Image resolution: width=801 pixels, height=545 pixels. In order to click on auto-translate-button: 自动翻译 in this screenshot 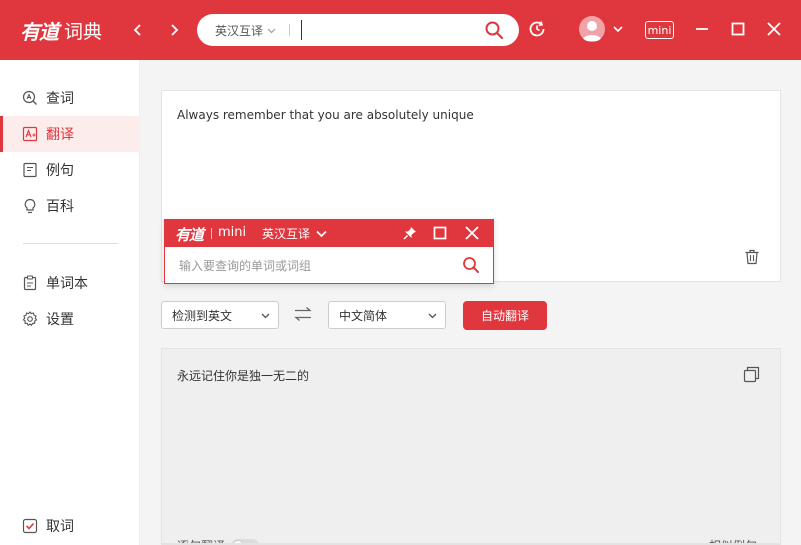, I will do `click(505, 315)`.